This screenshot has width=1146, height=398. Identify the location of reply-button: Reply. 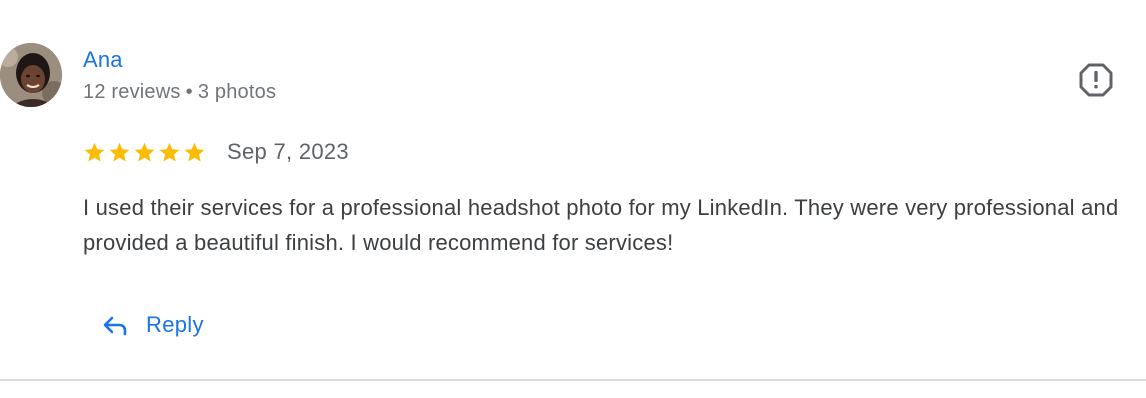
(152, 325).